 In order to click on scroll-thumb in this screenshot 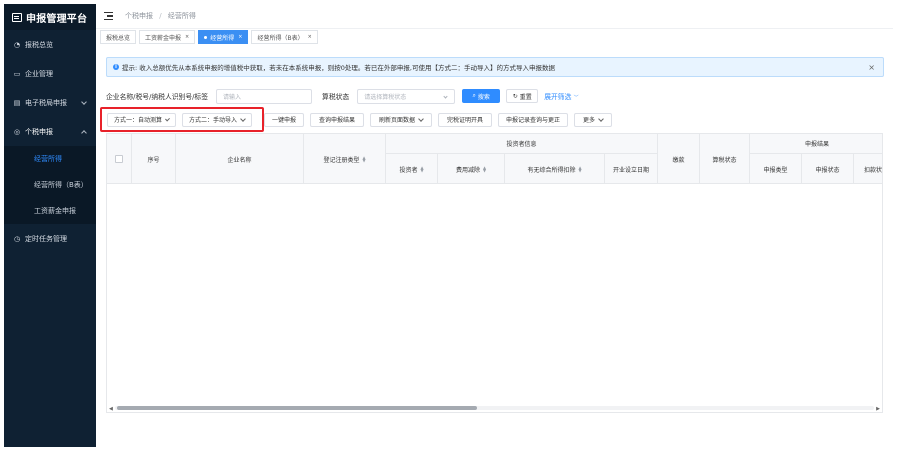, I will do `click(297, 408)`.